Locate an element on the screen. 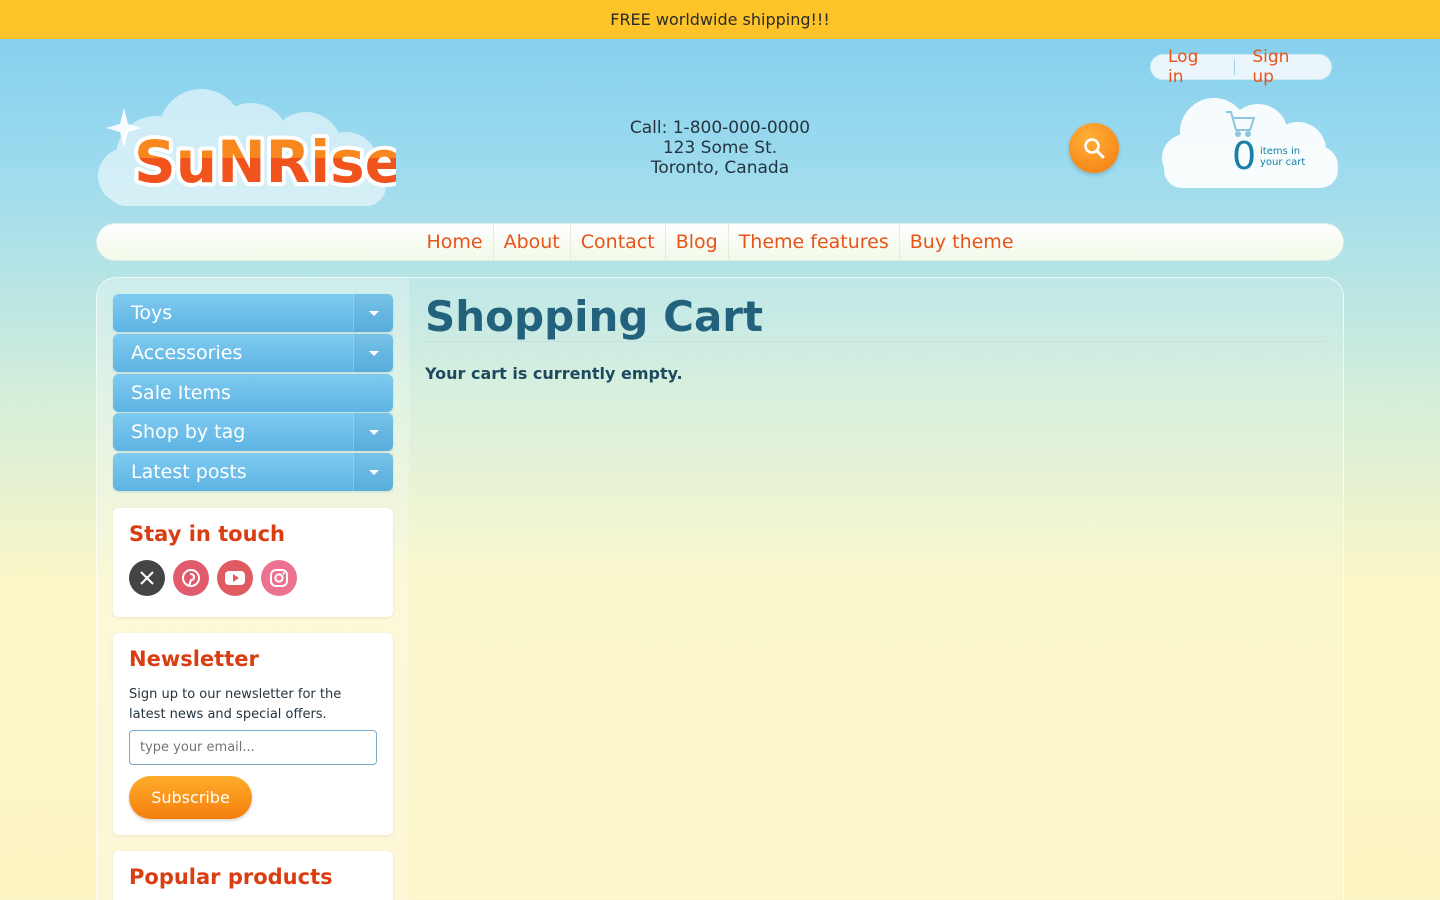 This screenshot has height=900, width=1440. cart-label-line1: items in is located at coordinates (1280, 151).